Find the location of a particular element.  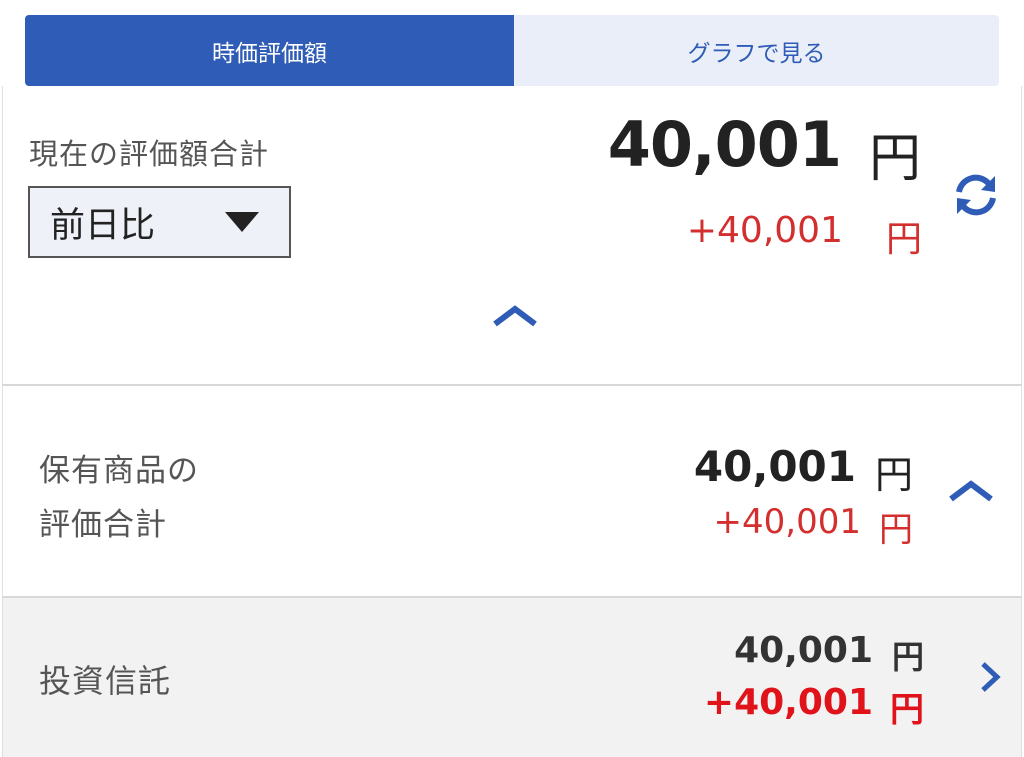

fund-label: 投資信託 is located at coordinates (105, 681).